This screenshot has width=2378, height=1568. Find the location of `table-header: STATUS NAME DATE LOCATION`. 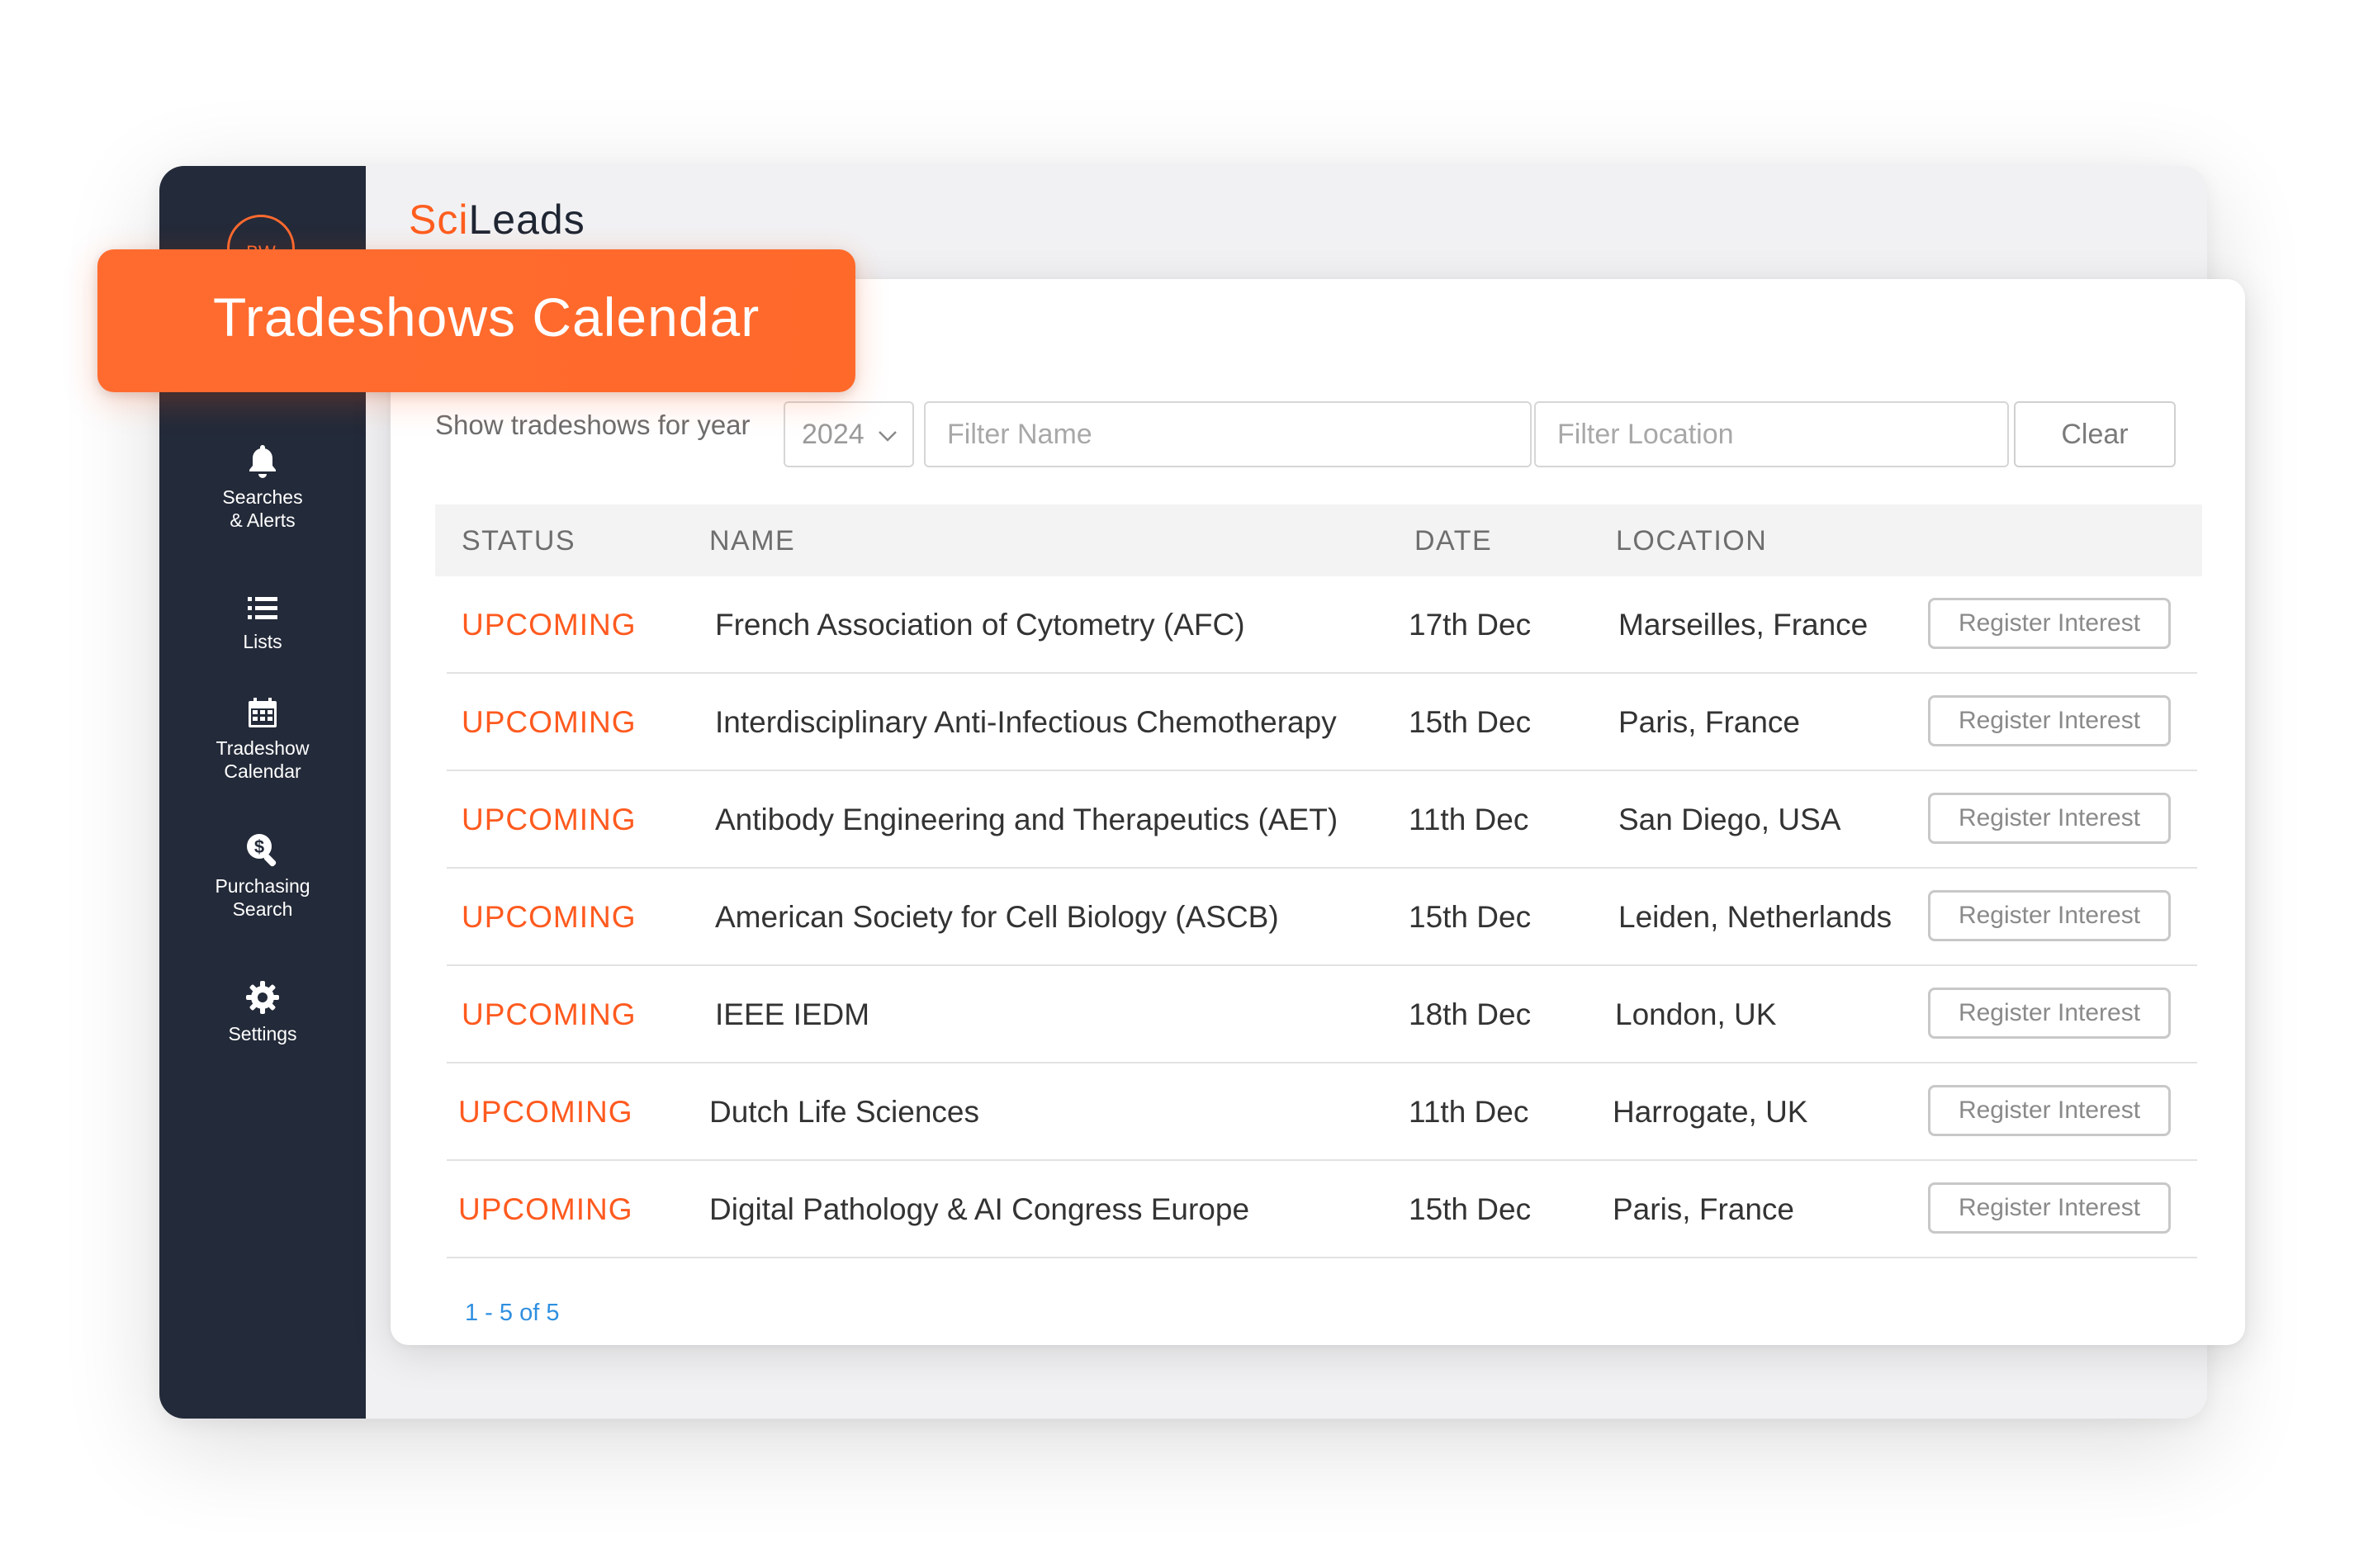

table-header: STATUS NAME DATE LOCATION is located at coordinates (1318, 540).